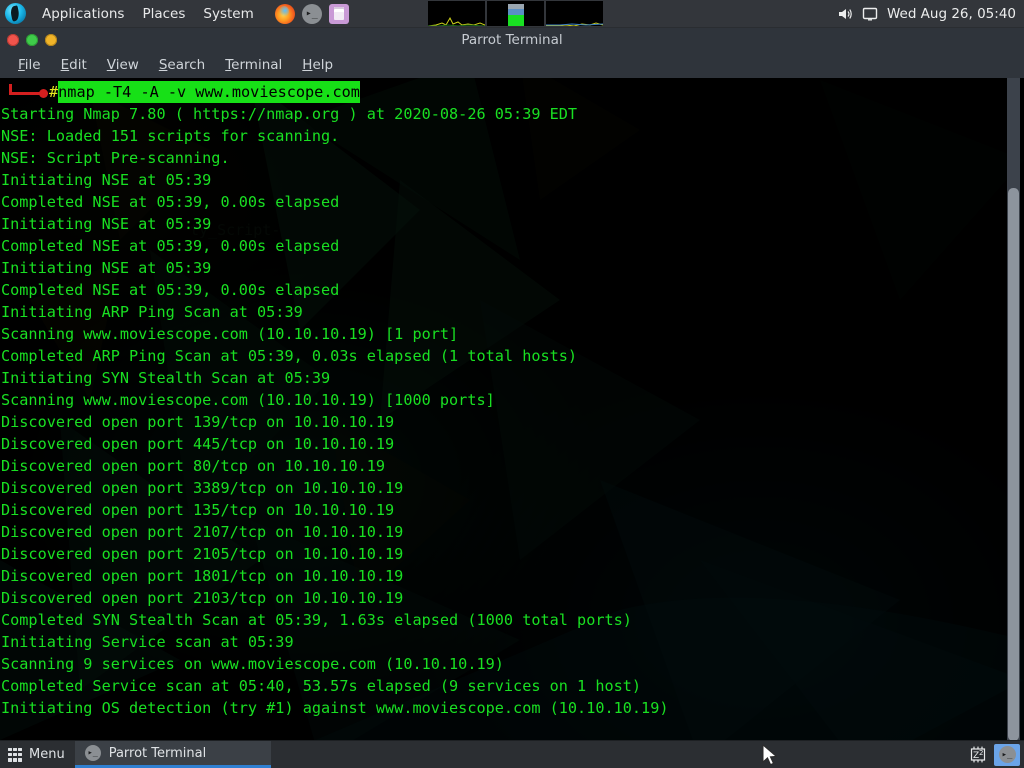 The image size is (1024, 768). I want to click on terminal-line: Initiating SYN Stealth Scan at 05:39, so click(166, 378).